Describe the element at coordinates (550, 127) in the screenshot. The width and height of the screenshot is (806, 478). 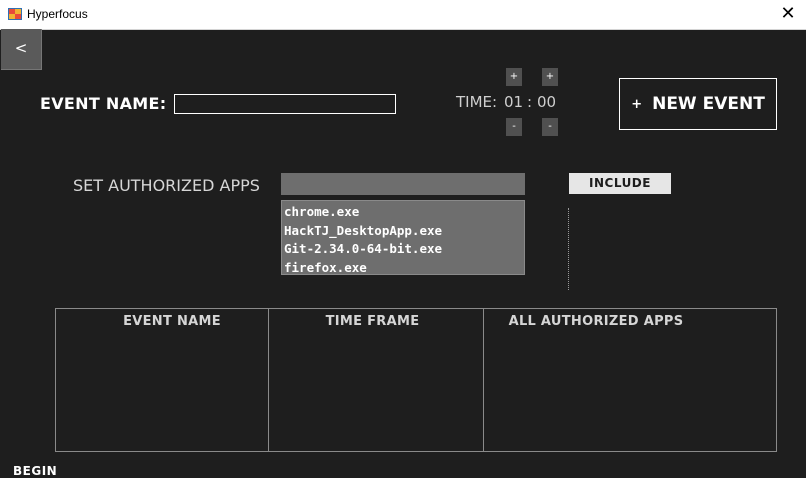
I see `minutes-decrement-button: -` at that location.